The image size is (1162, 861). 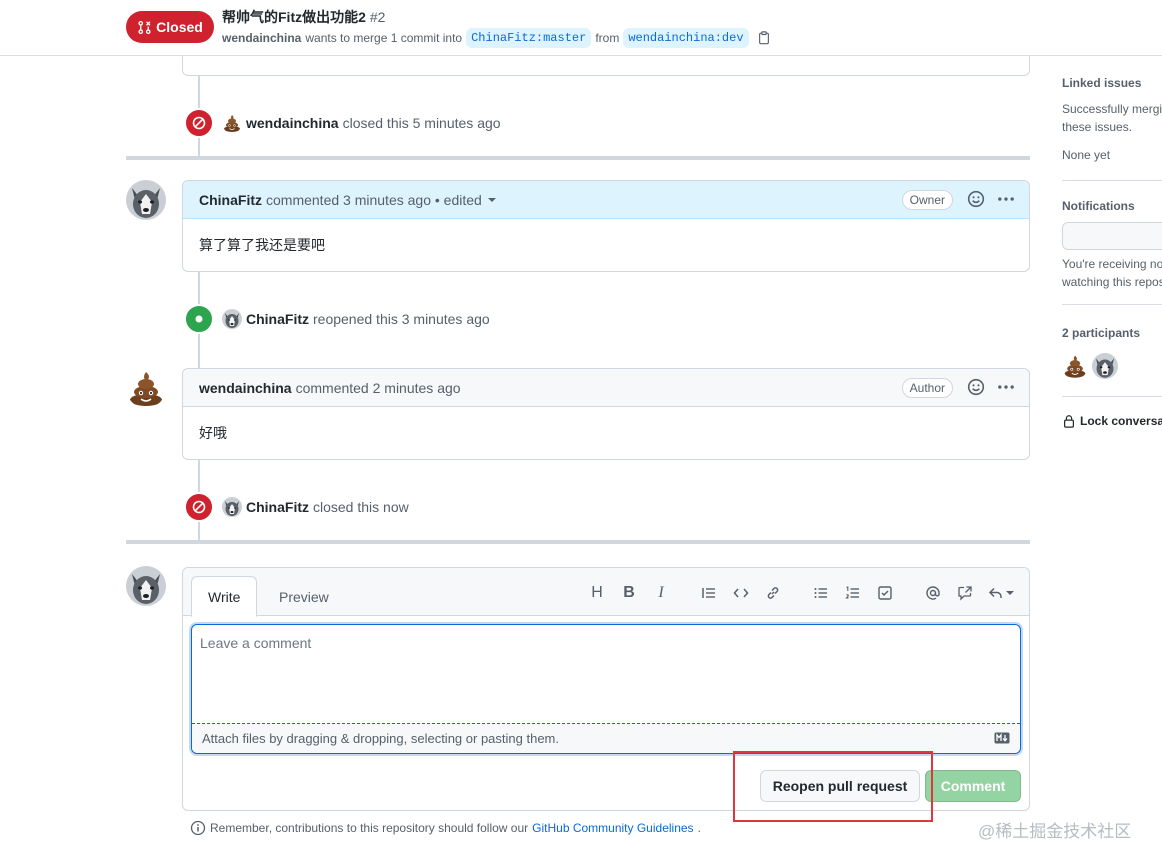 What do you see at coordinates (1112, 83) in the screenshot?
I see `linked-issues-title: Linked issues` at bounding box center [1112, 83].